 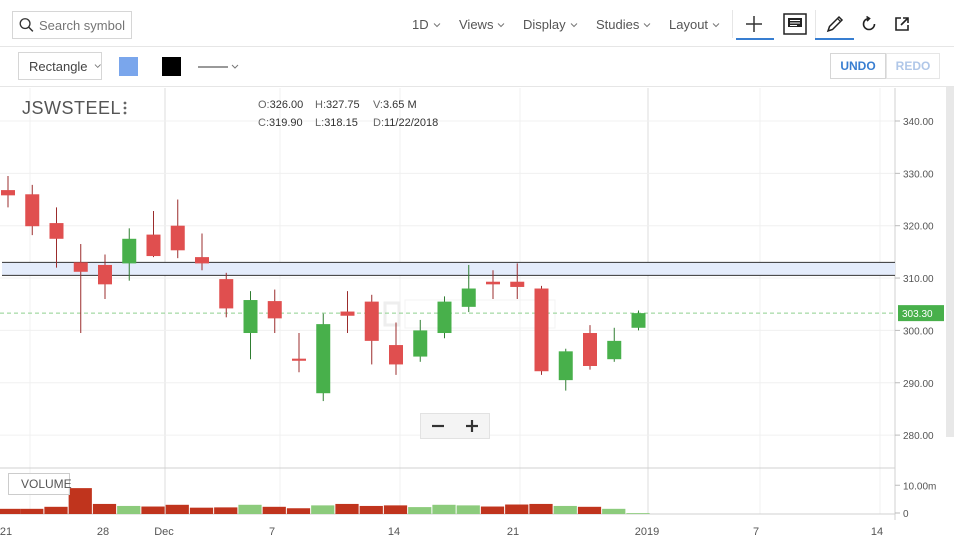 I want to click on views-label: Views, so click(x=476, y=24).